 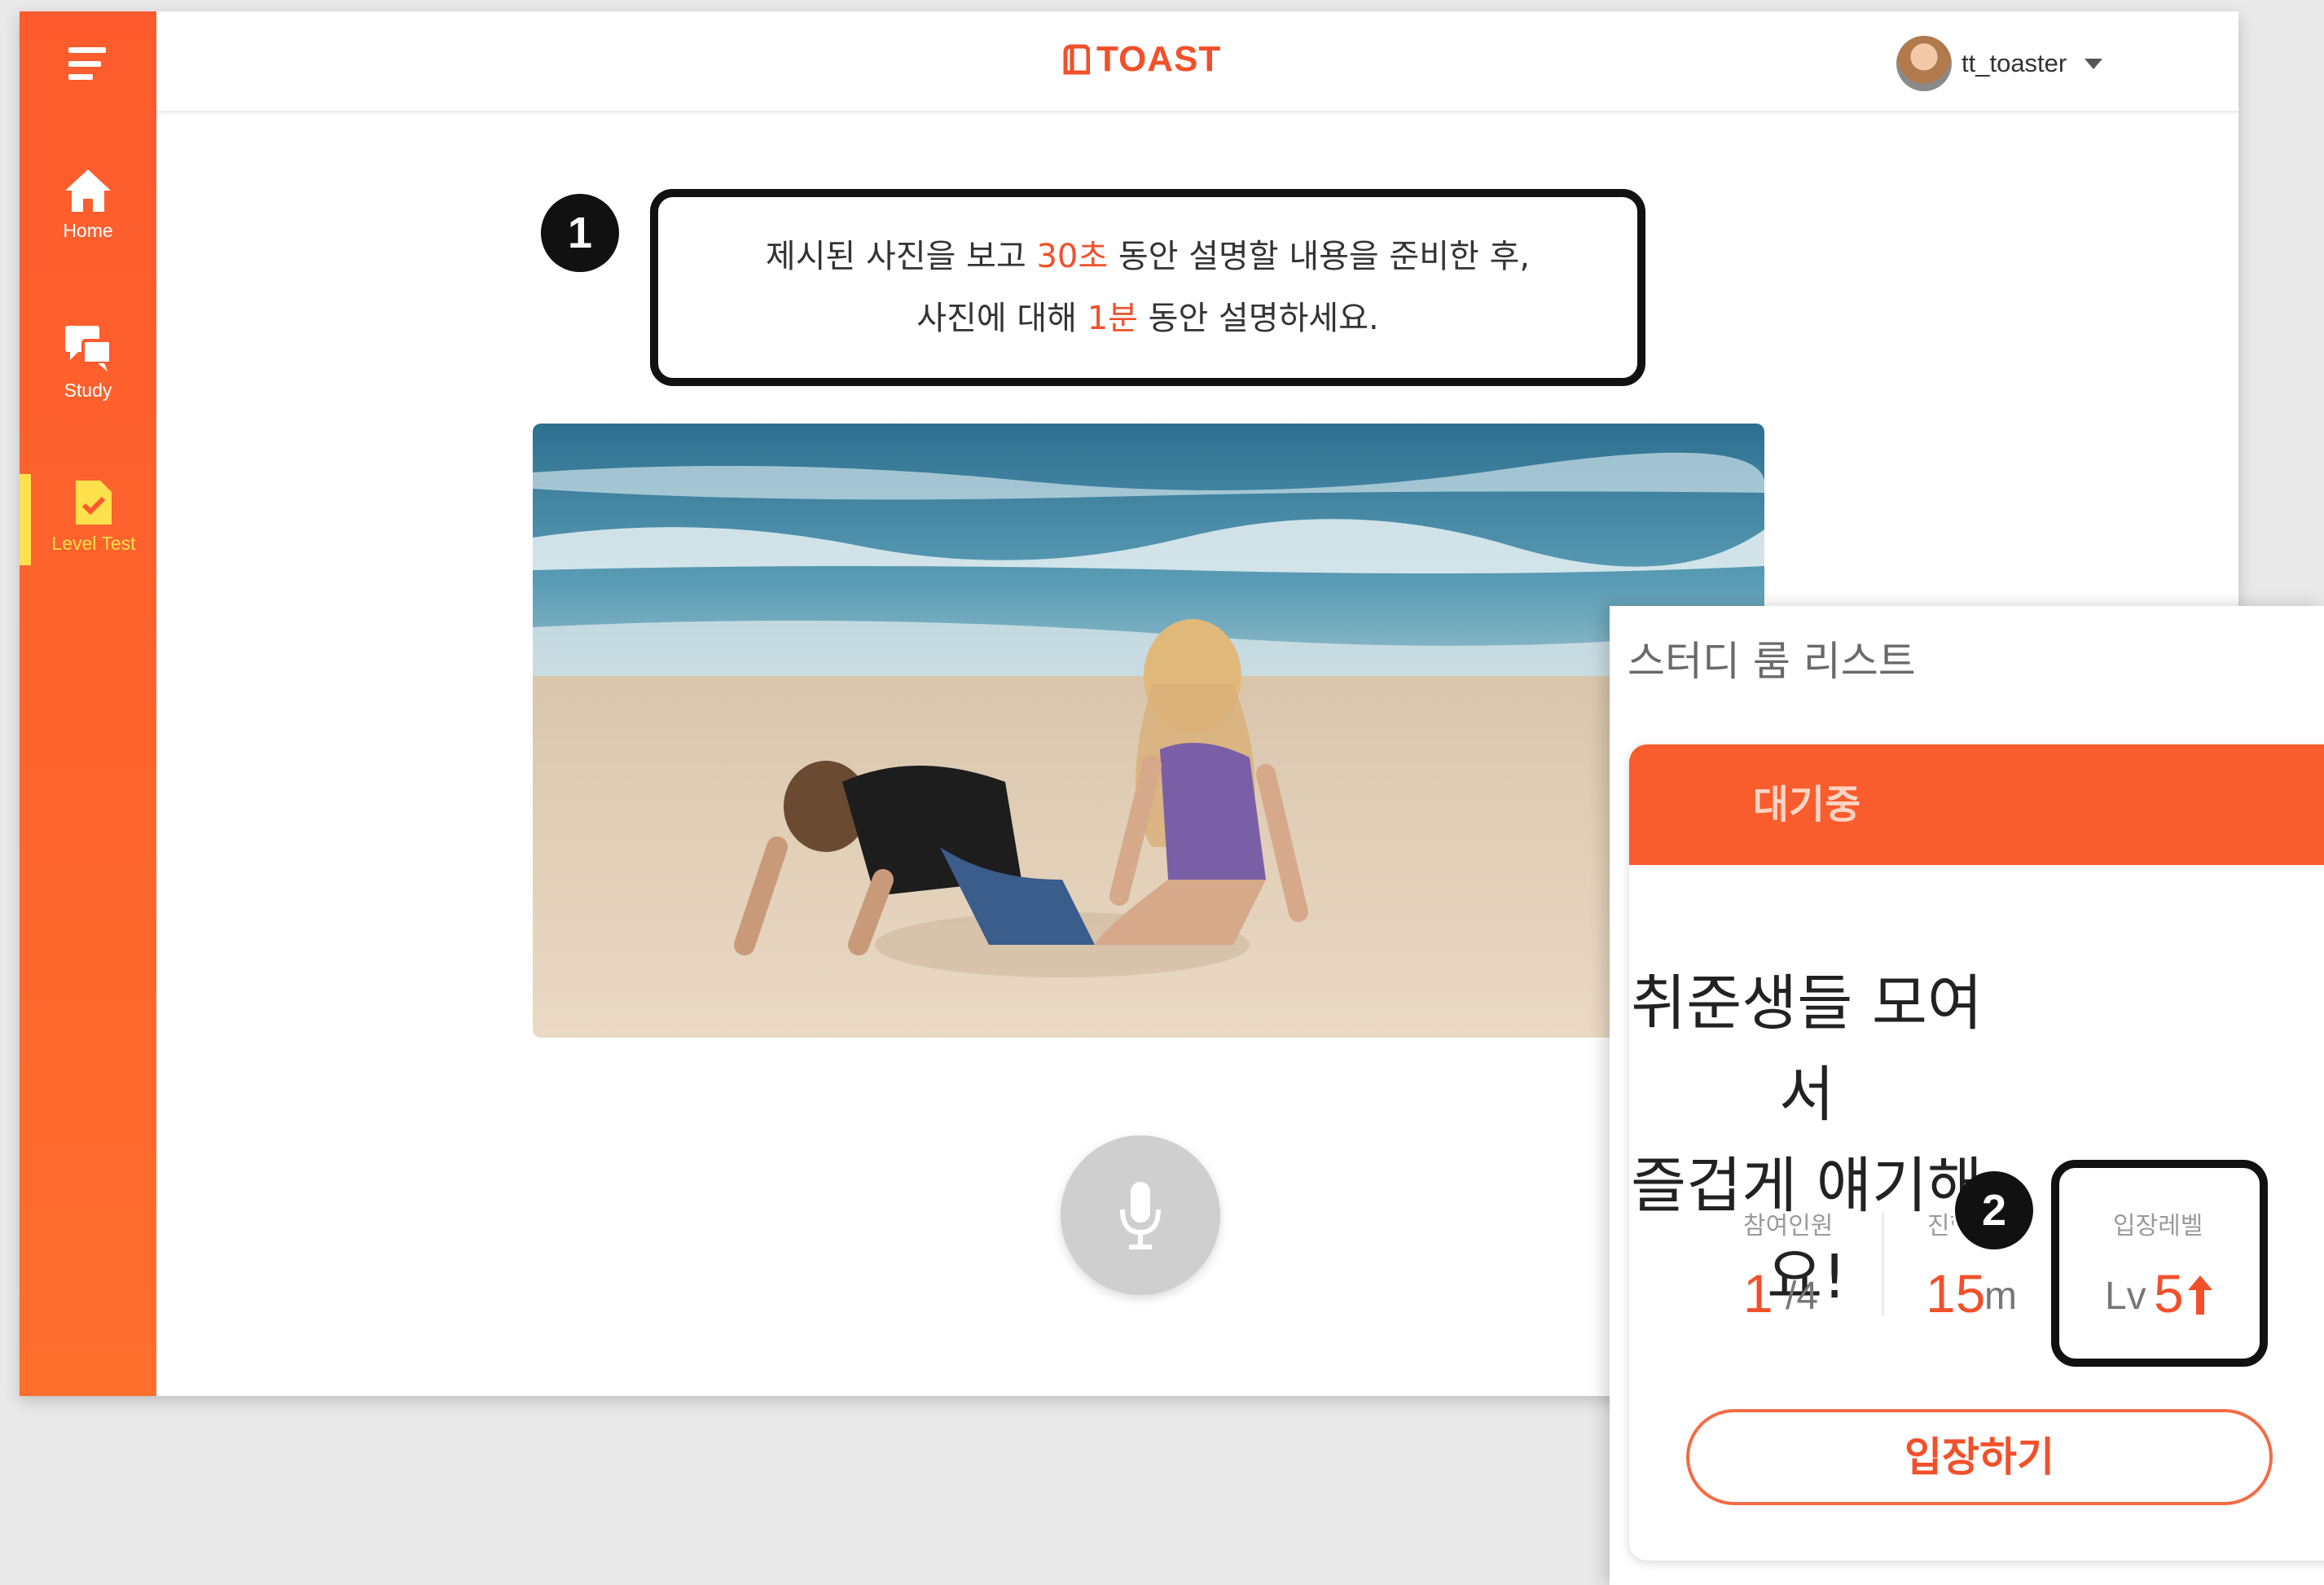 What do you see at coordinates (1072, 256) in the screenshot?
I see `prep-time-highlight: 30초` at bounding box center [1072, 256].